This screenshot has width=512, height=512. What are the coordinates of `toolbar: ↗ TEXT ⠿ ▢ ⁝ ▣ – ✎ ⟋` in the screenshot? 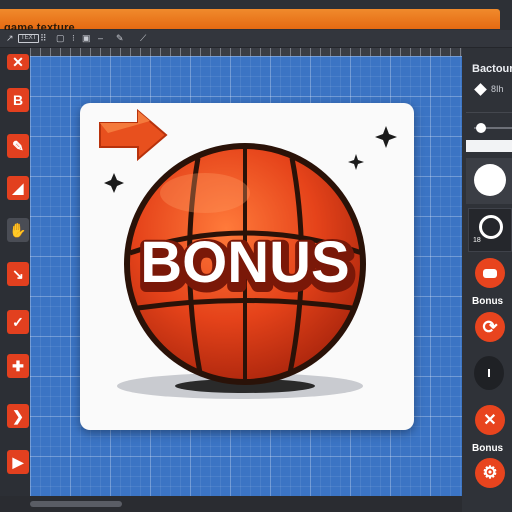 It's located at (256, 39).